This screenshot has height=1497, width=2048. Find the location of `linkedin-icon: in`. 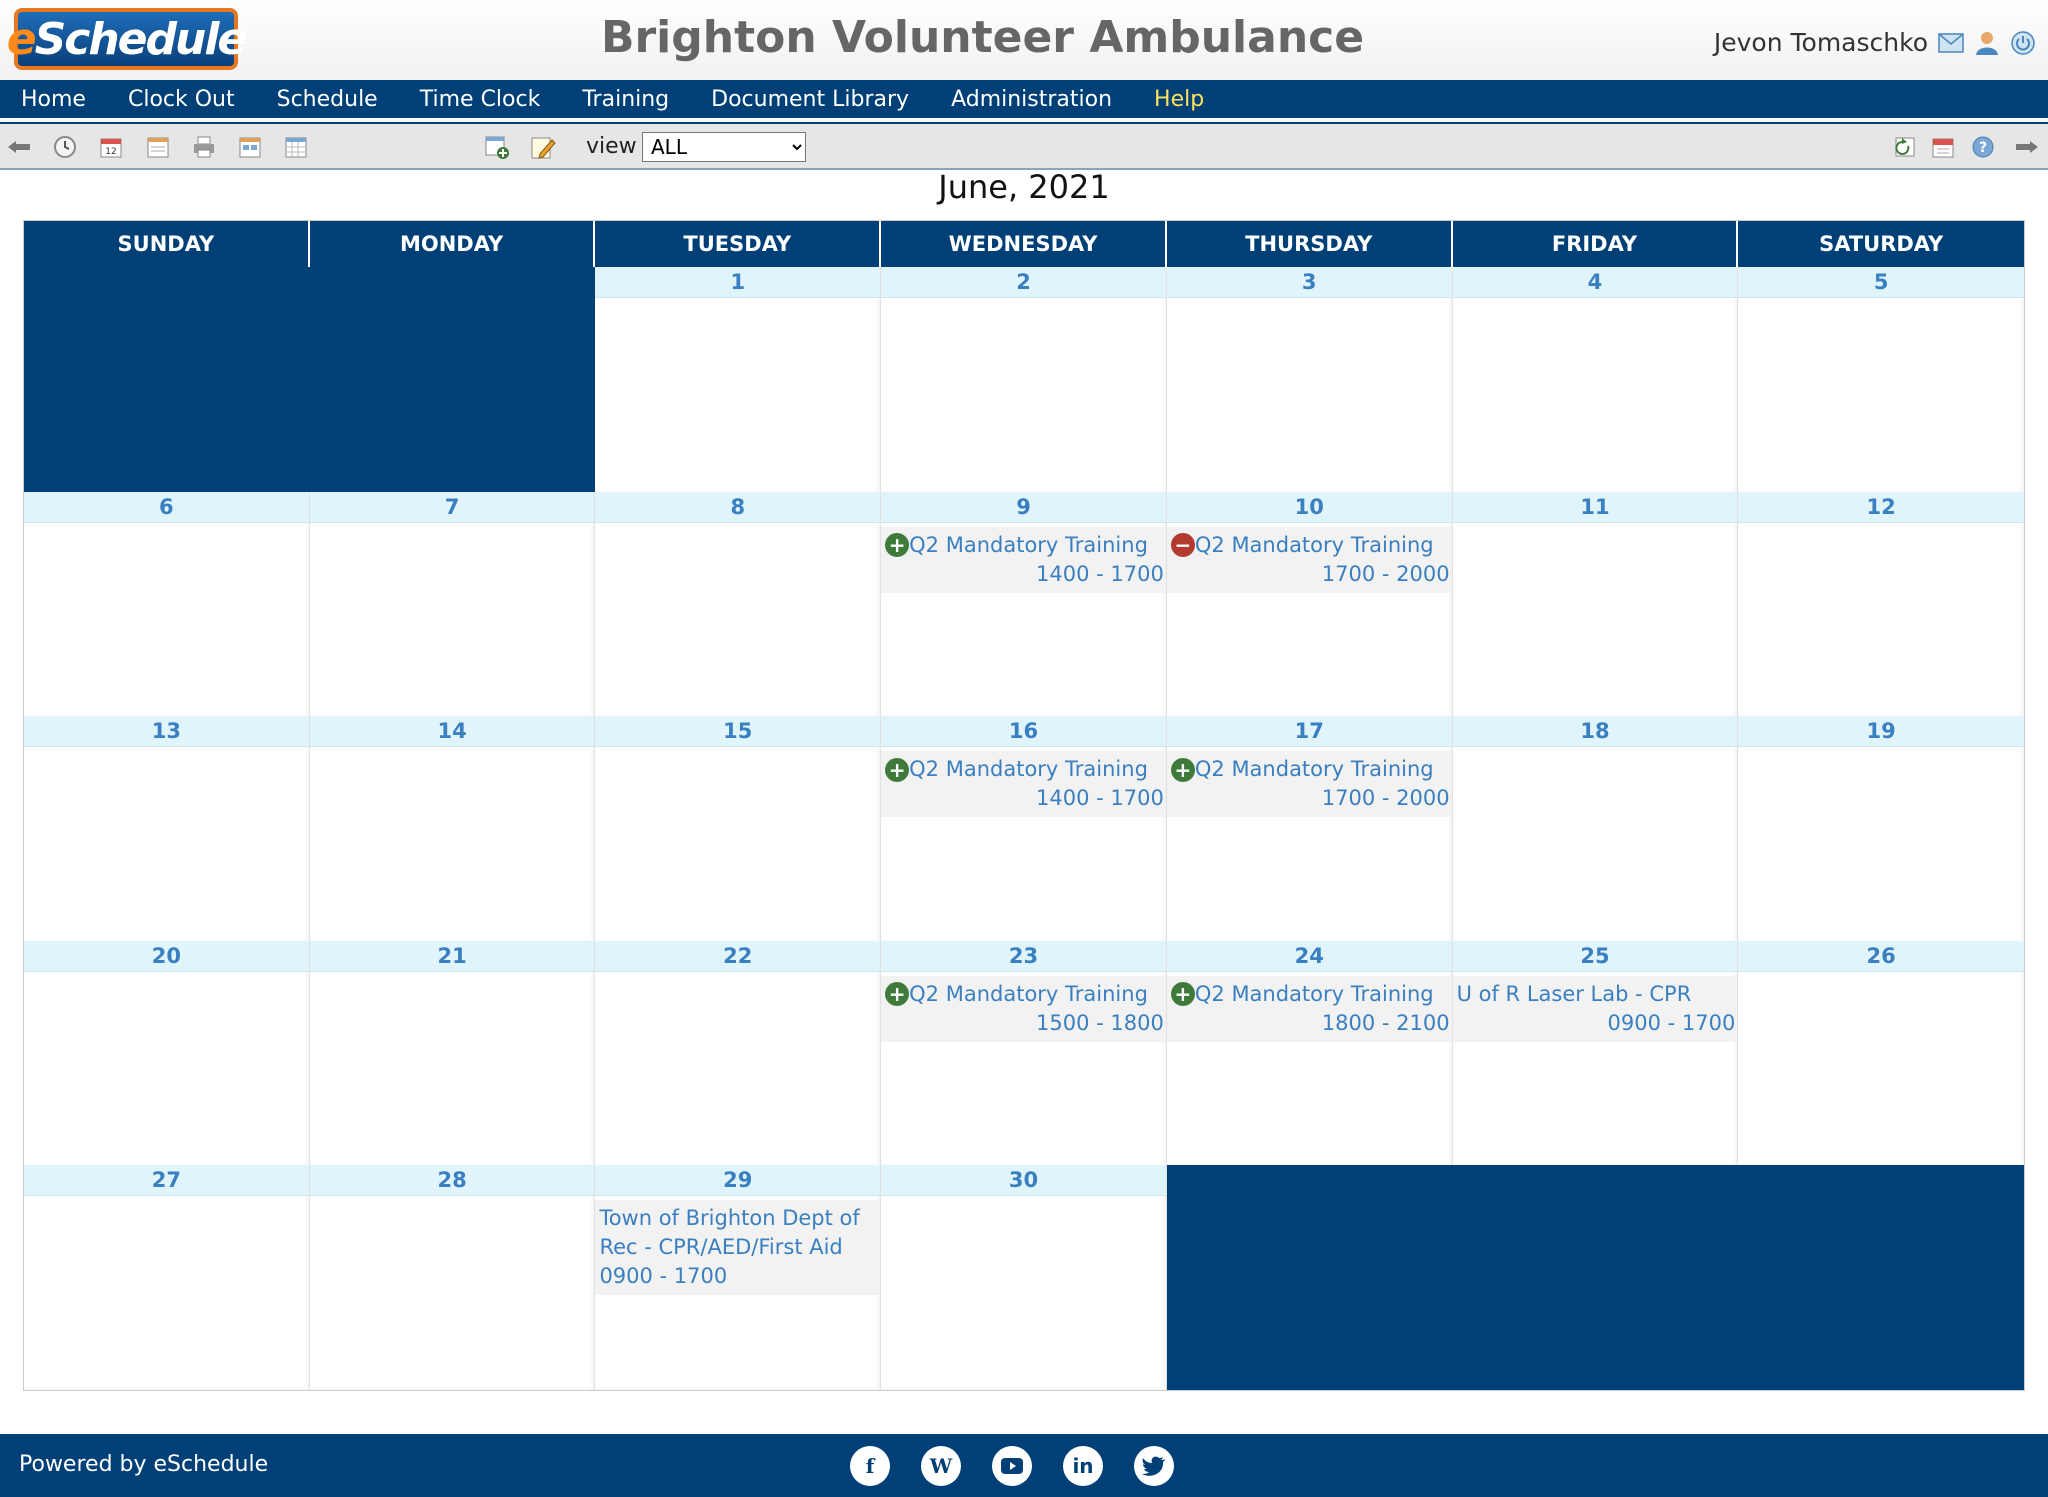

linkedin-icon: in is located at coordinates (1083, 1466).